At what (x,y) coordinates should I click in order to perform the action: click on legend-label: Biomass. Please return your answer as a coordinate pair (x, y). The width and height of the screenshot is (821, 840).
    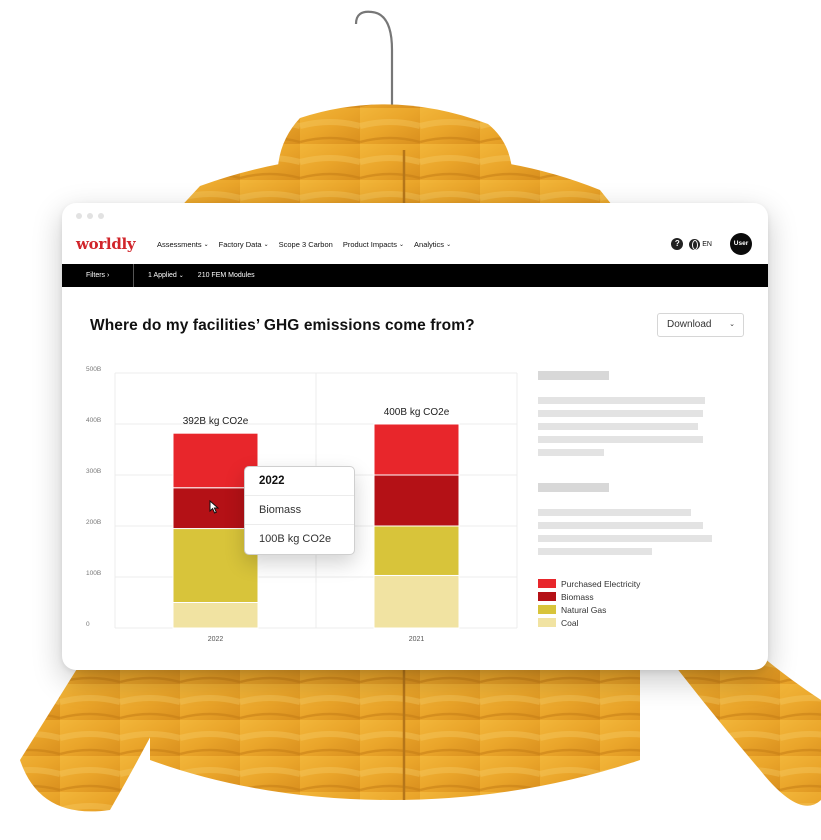
    Looking at the image, I should click on (577, 596).